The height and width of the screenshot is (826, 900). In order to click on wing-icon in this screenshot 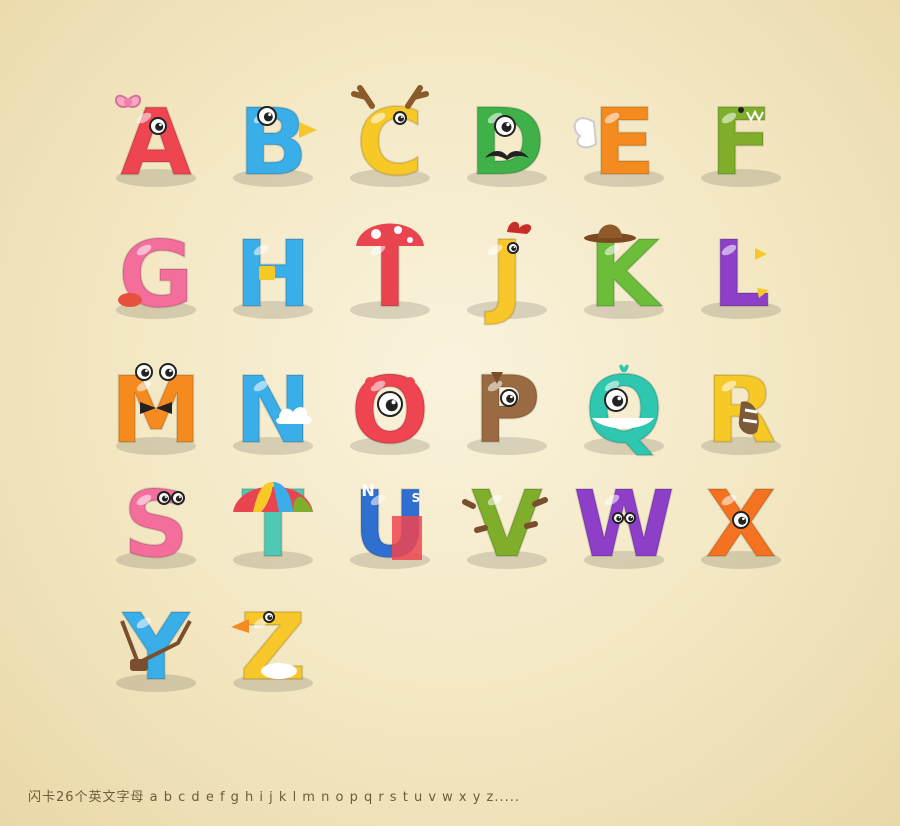, I will do `click(585, 133)`.